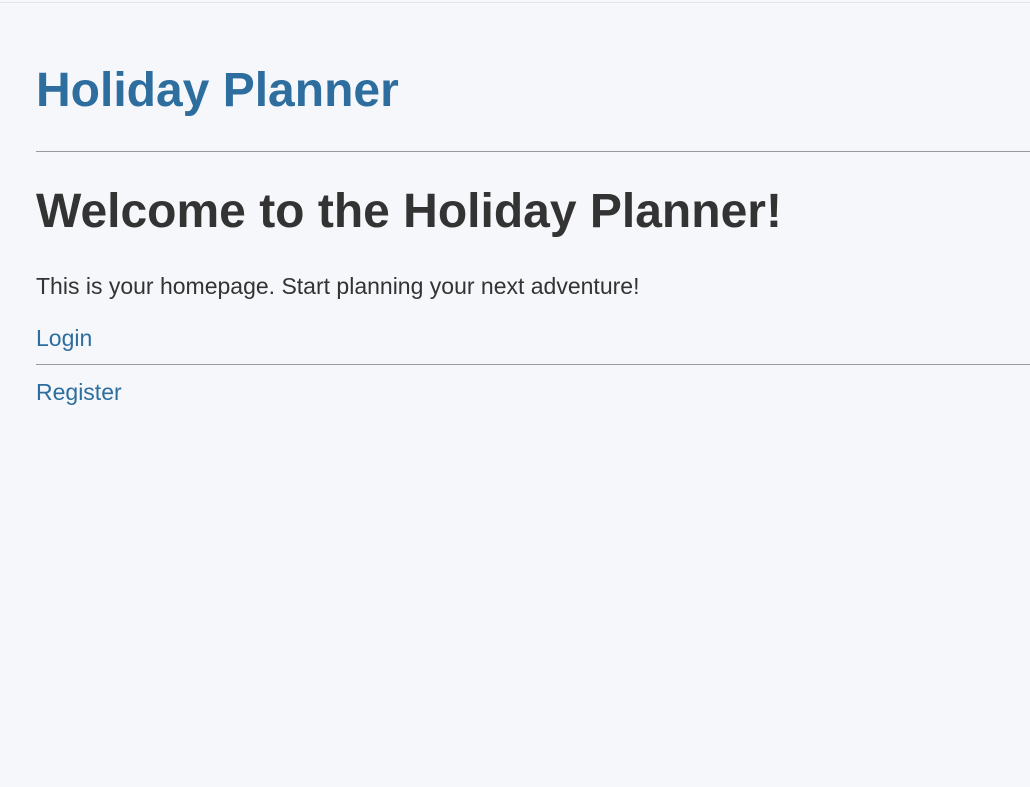 The height and width of the screenshot is (787, 1030). What do you see at coordinates (533, 151) in the screenshot?
I see `header-divider` at bounding box center [533, 151].